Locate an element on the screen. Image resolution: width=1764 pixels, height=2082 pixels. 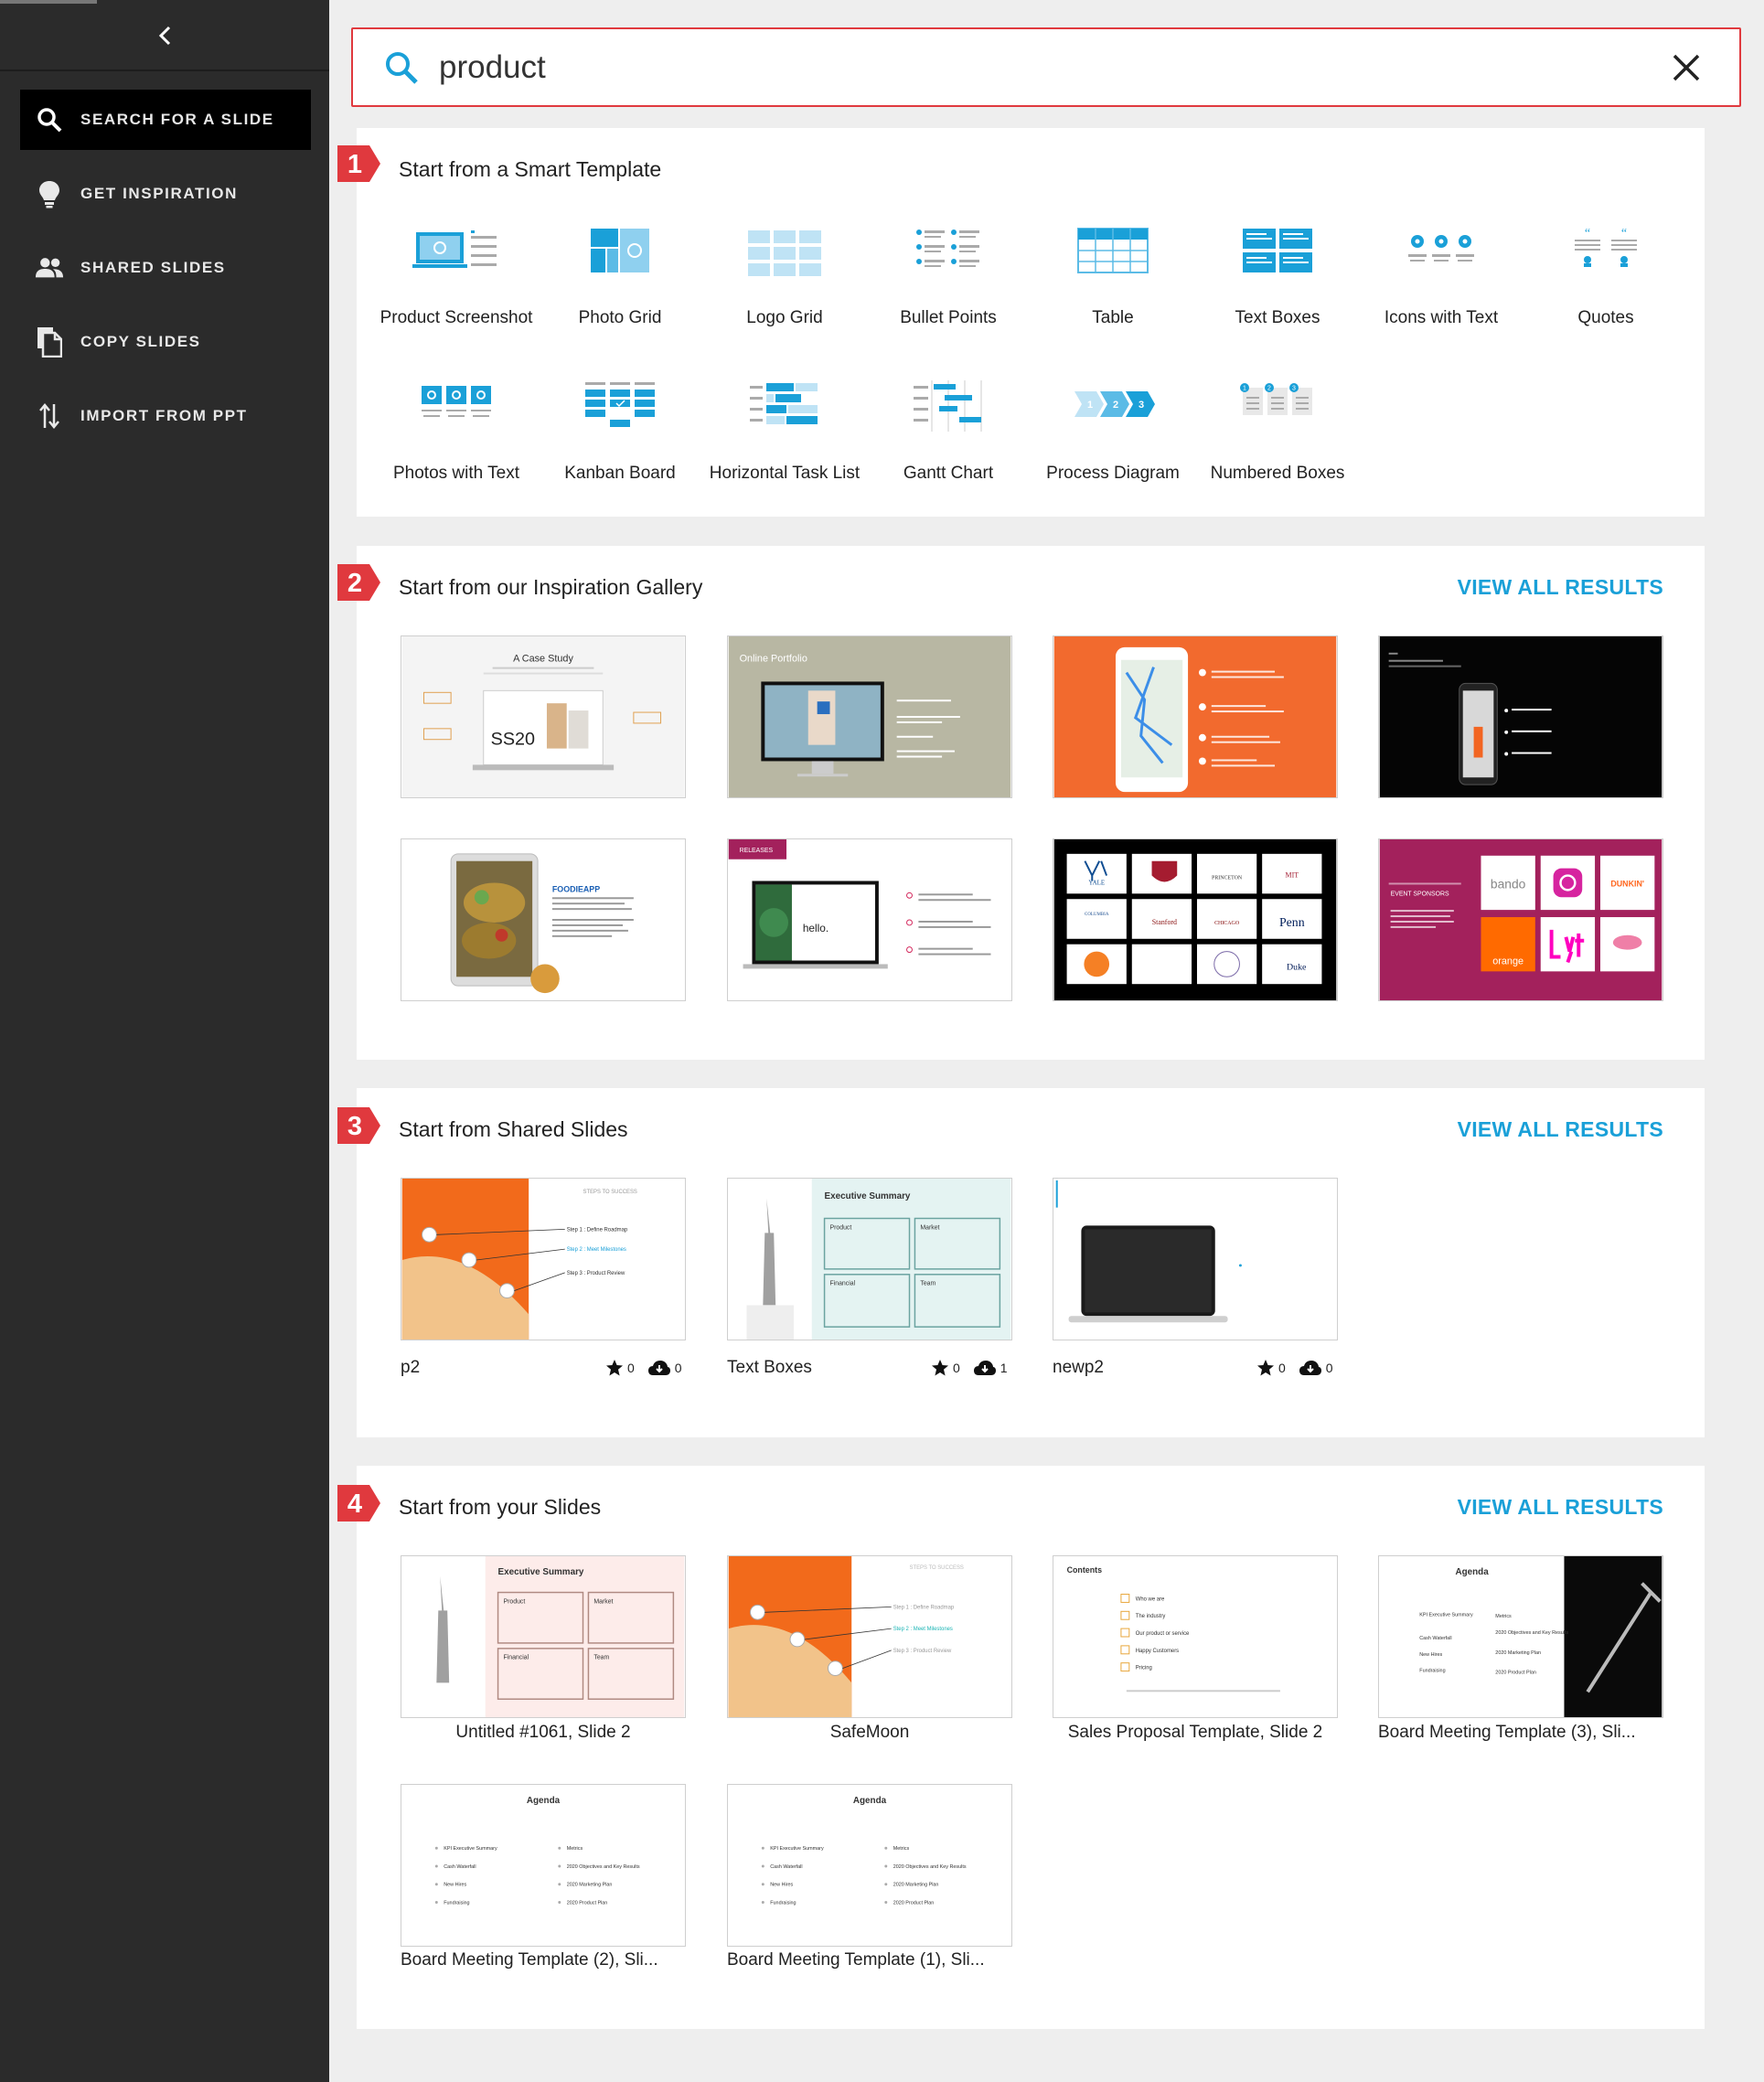
sidebar-item-inspiration: GET INSPIRATION is located at coordinates (165, 194).